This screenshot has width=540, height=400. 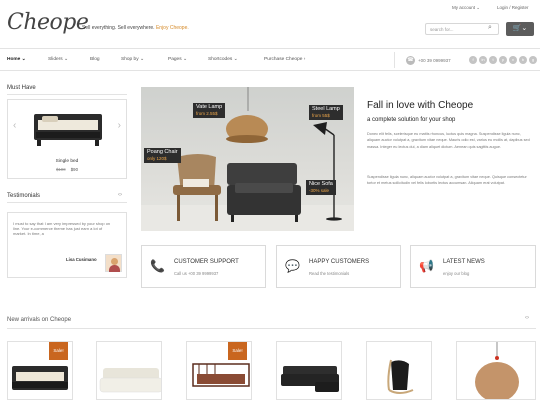 I want to click on feature-happy-customers: 💬 HAPPY CUSTOMERS Read the testimonials, so click(x=338, y=266).